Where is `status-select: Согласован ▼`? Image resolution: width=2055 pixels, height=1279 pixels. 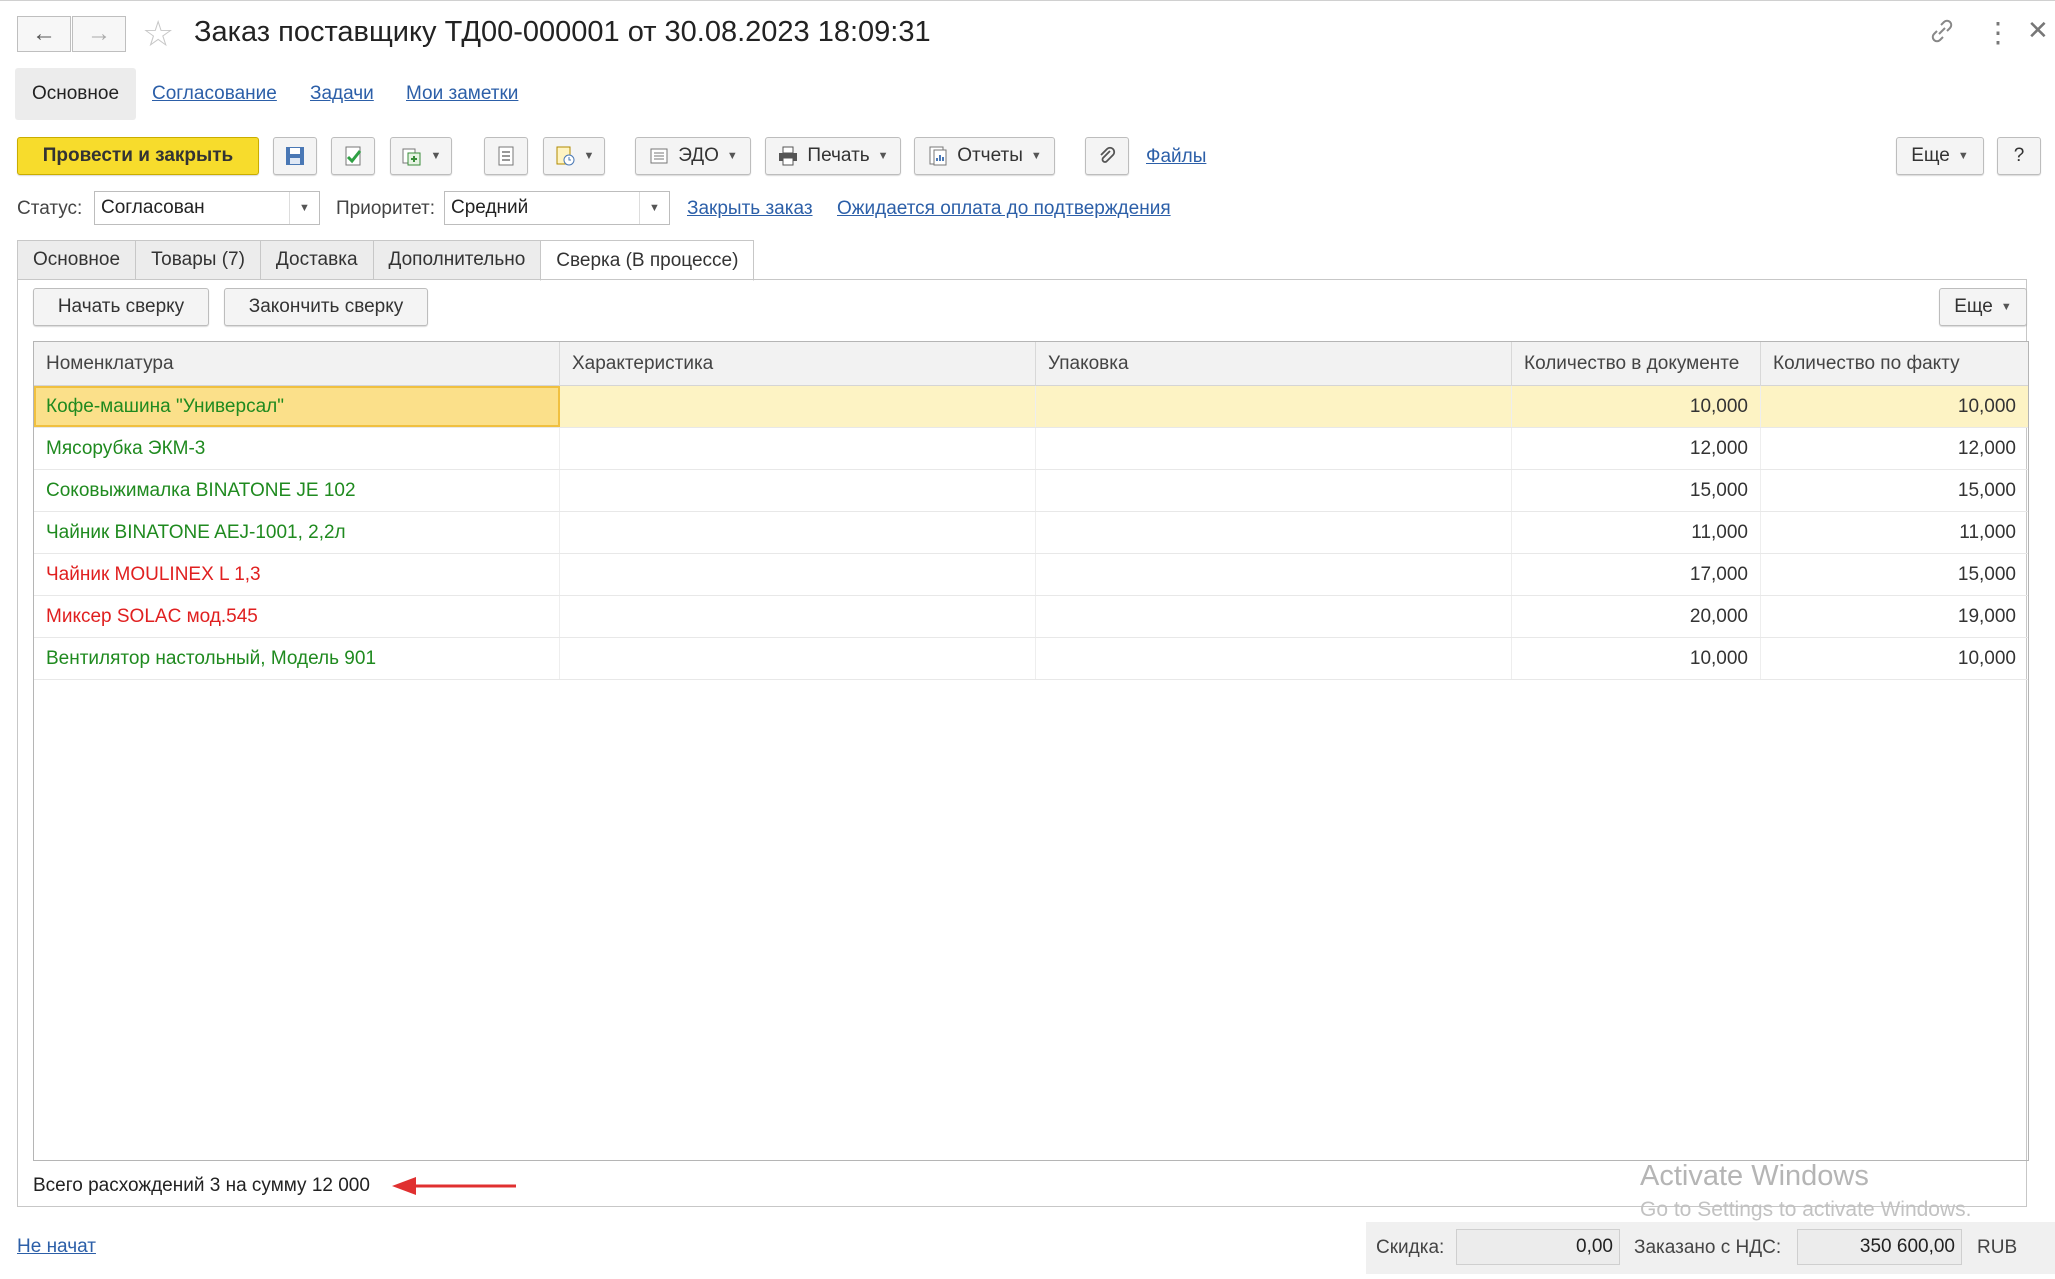
status-select: Согласован ▼ is located at coordinates (207, 208).